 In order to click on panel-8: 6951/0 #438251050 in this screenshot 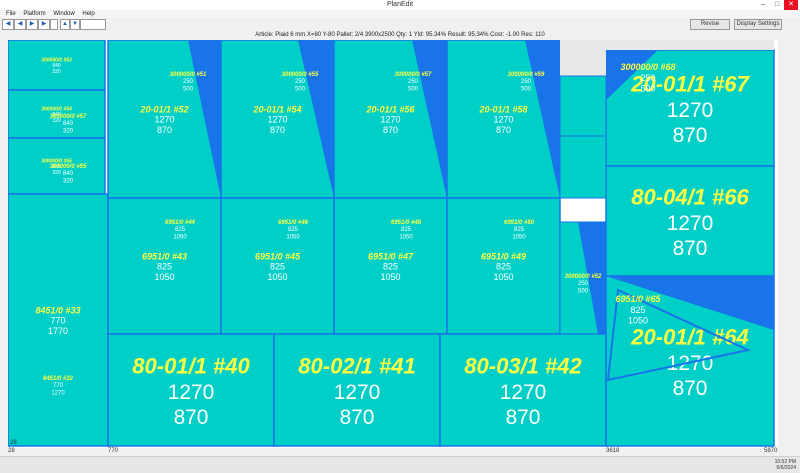, I will do `click(164, 266)`.